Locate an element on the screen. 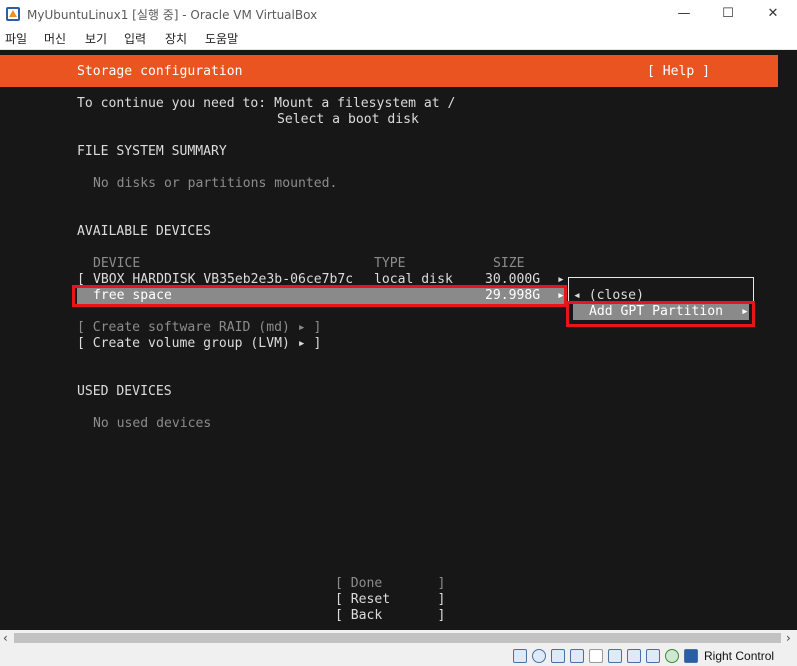 This screenshot has height=666, width=797. disk-type: local disk is located at coordinates (413, 279).